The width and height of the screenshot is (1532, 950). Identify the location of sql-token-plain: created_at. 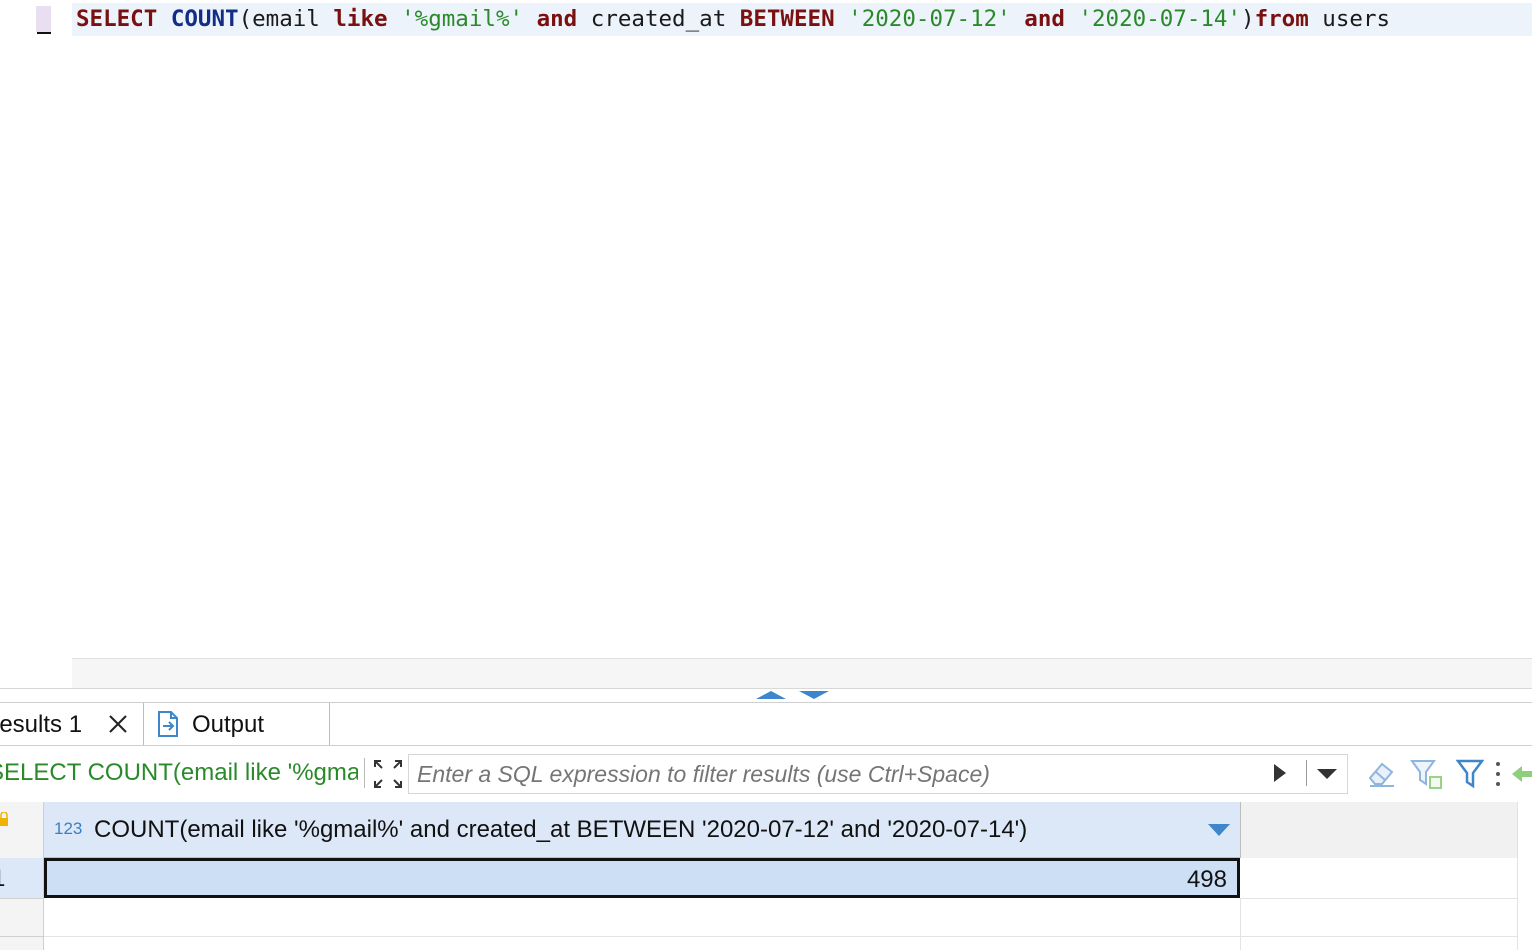
(658, 19).